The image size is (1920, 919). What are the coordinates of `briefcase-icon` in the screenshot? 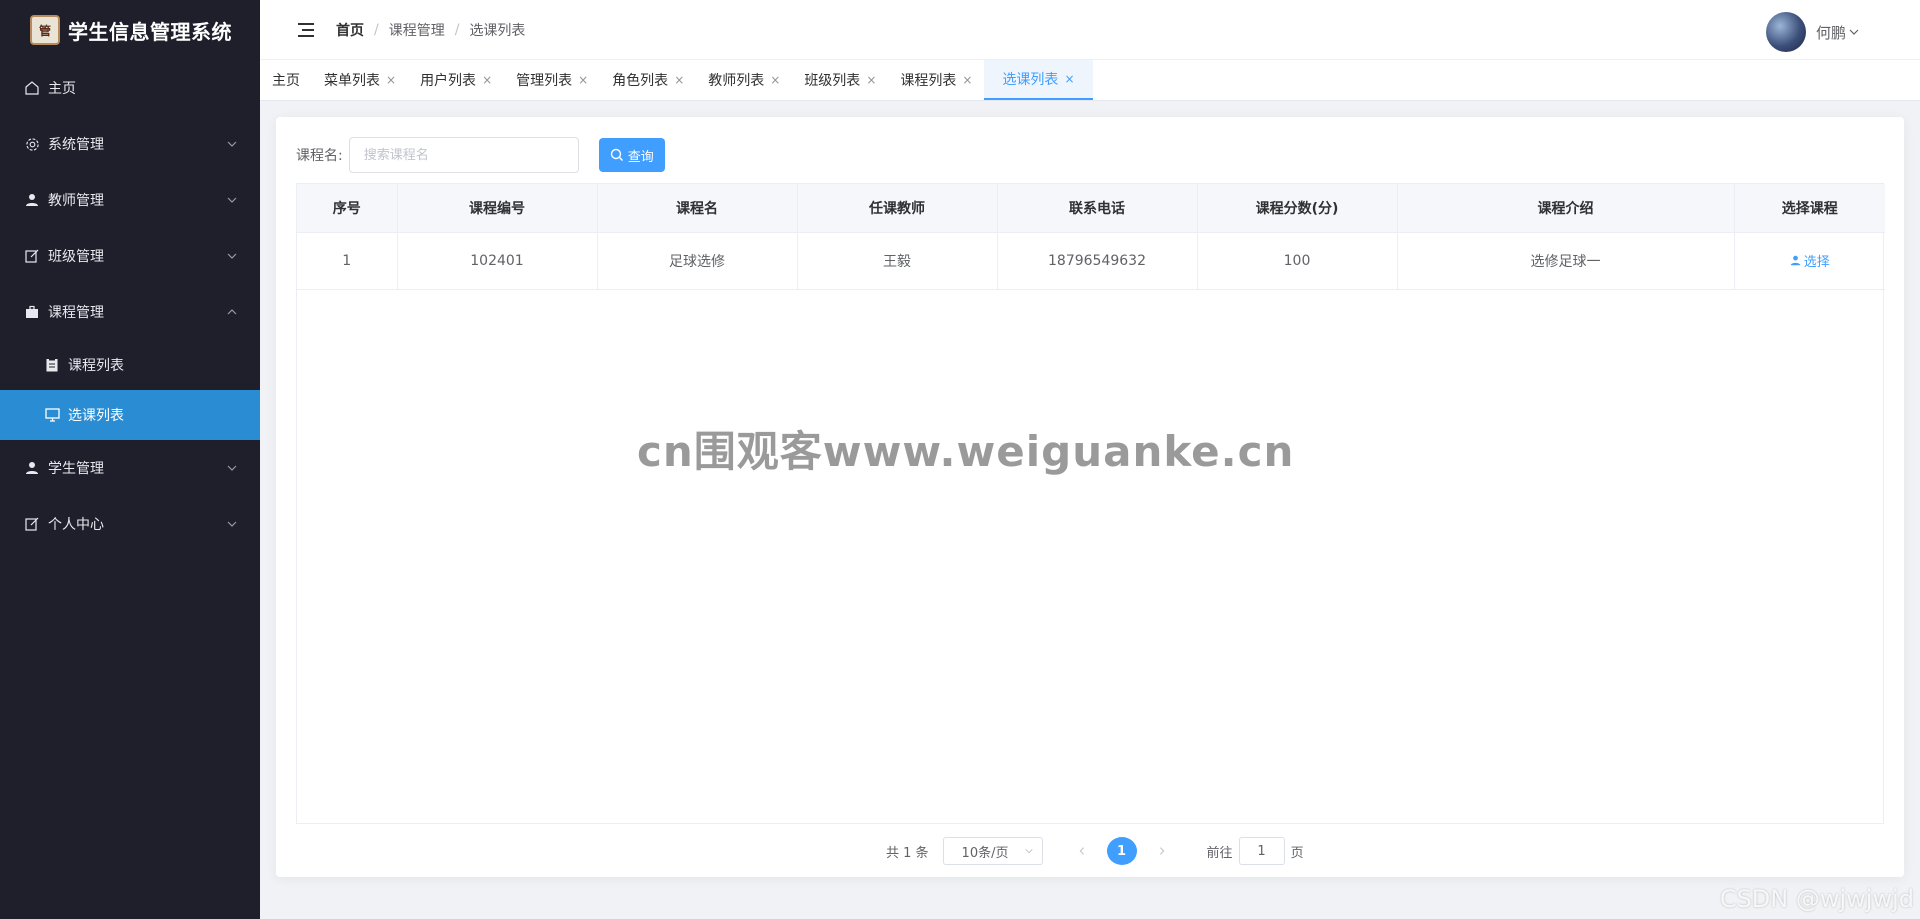 It's located at (32, 312).